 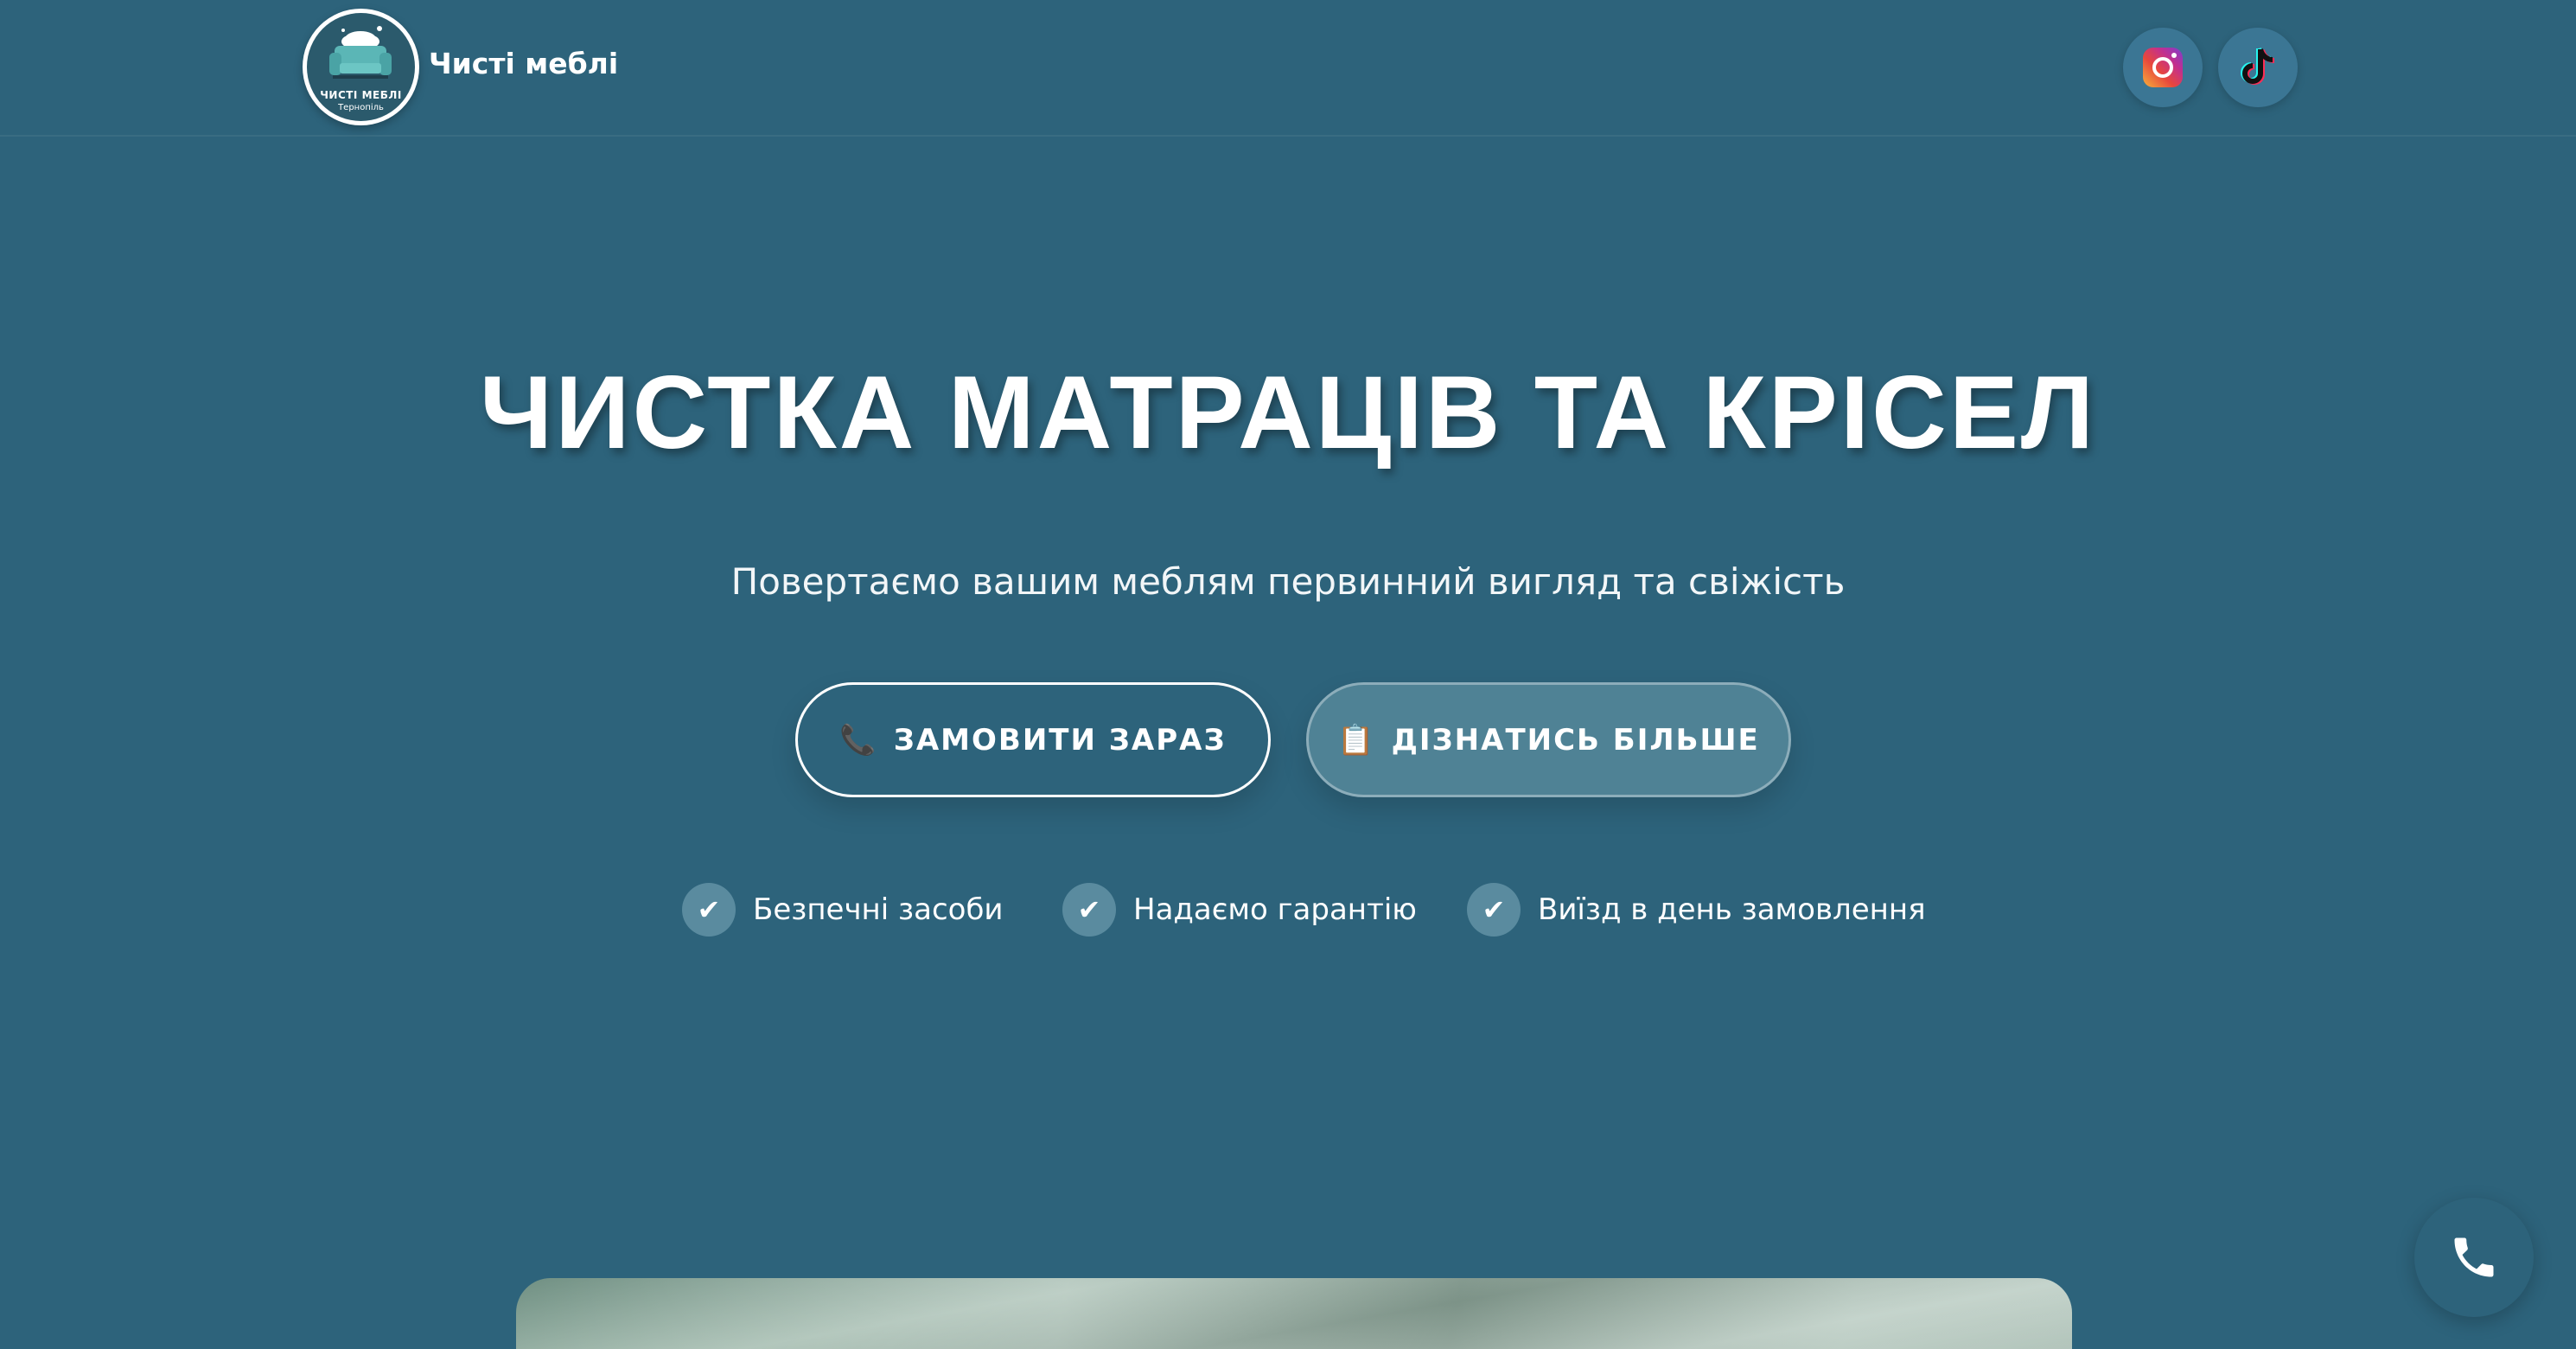 I want to click on instagram-link, so click(x=2163, y=67).